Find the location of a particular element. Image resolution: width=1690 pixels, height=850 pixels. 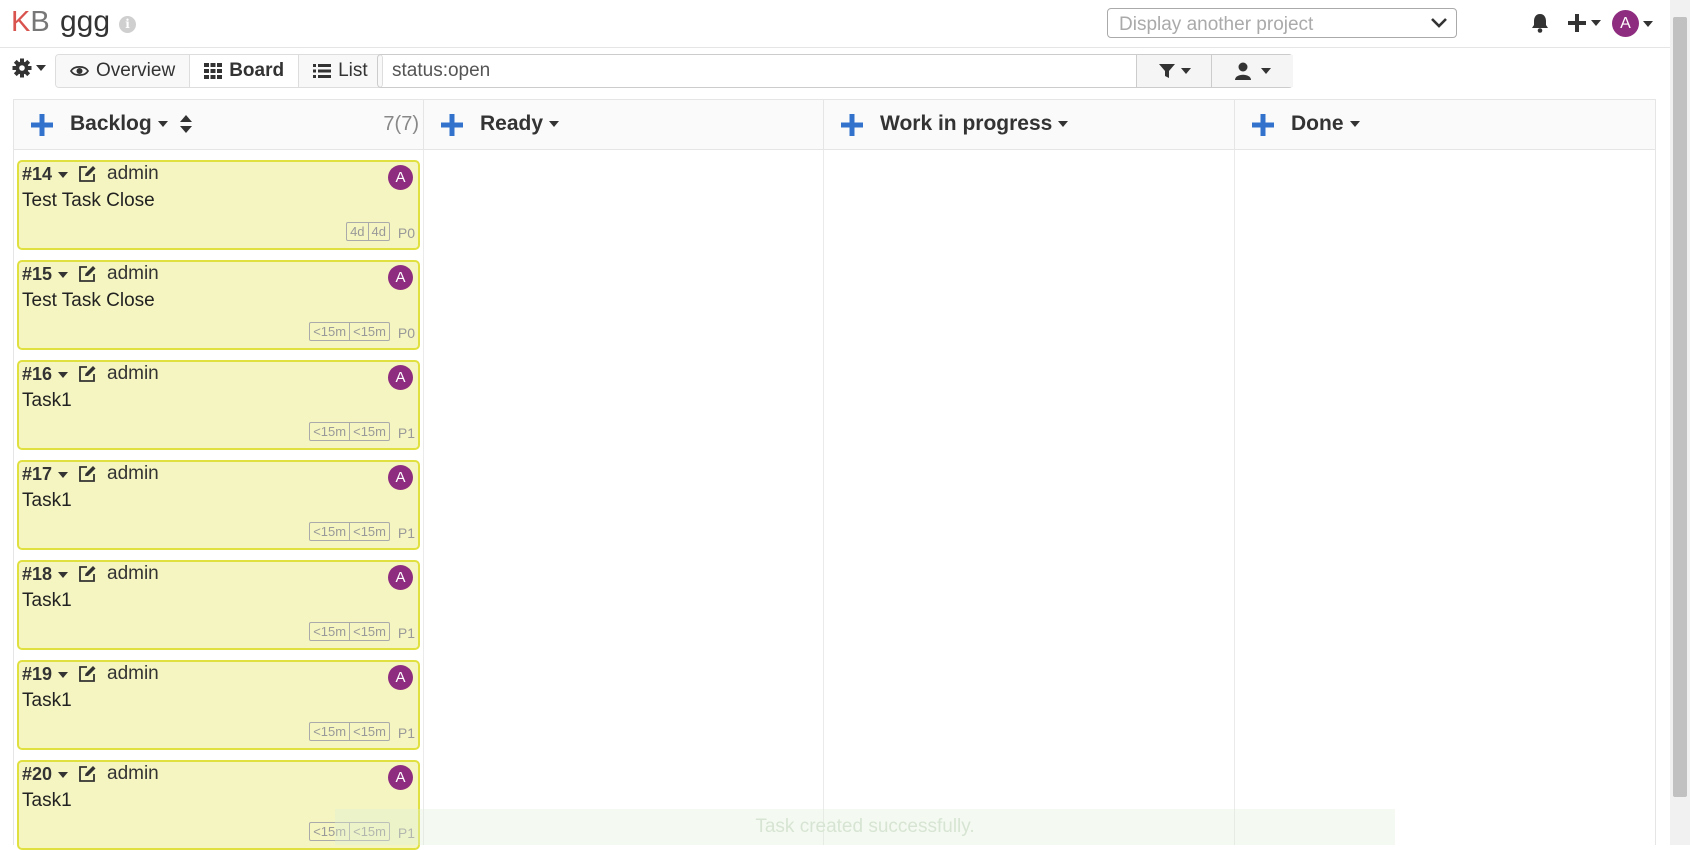

task-id-menu: #15 is located at coordinates (45, 274).